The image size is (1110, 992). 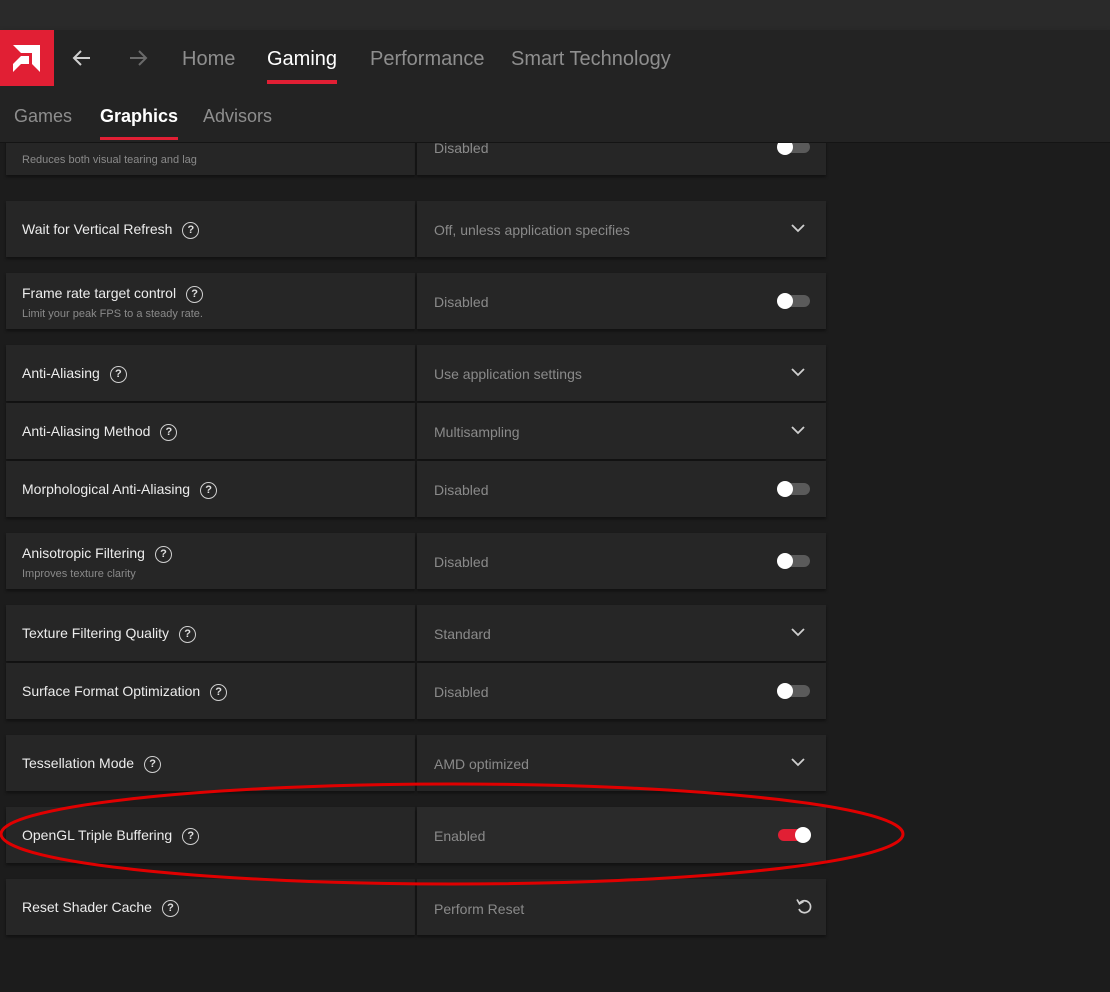 What do you see at coordinates (621, 633) in the screenshot?
I see `dropdown: Standard` at bounding box center [621, 633].